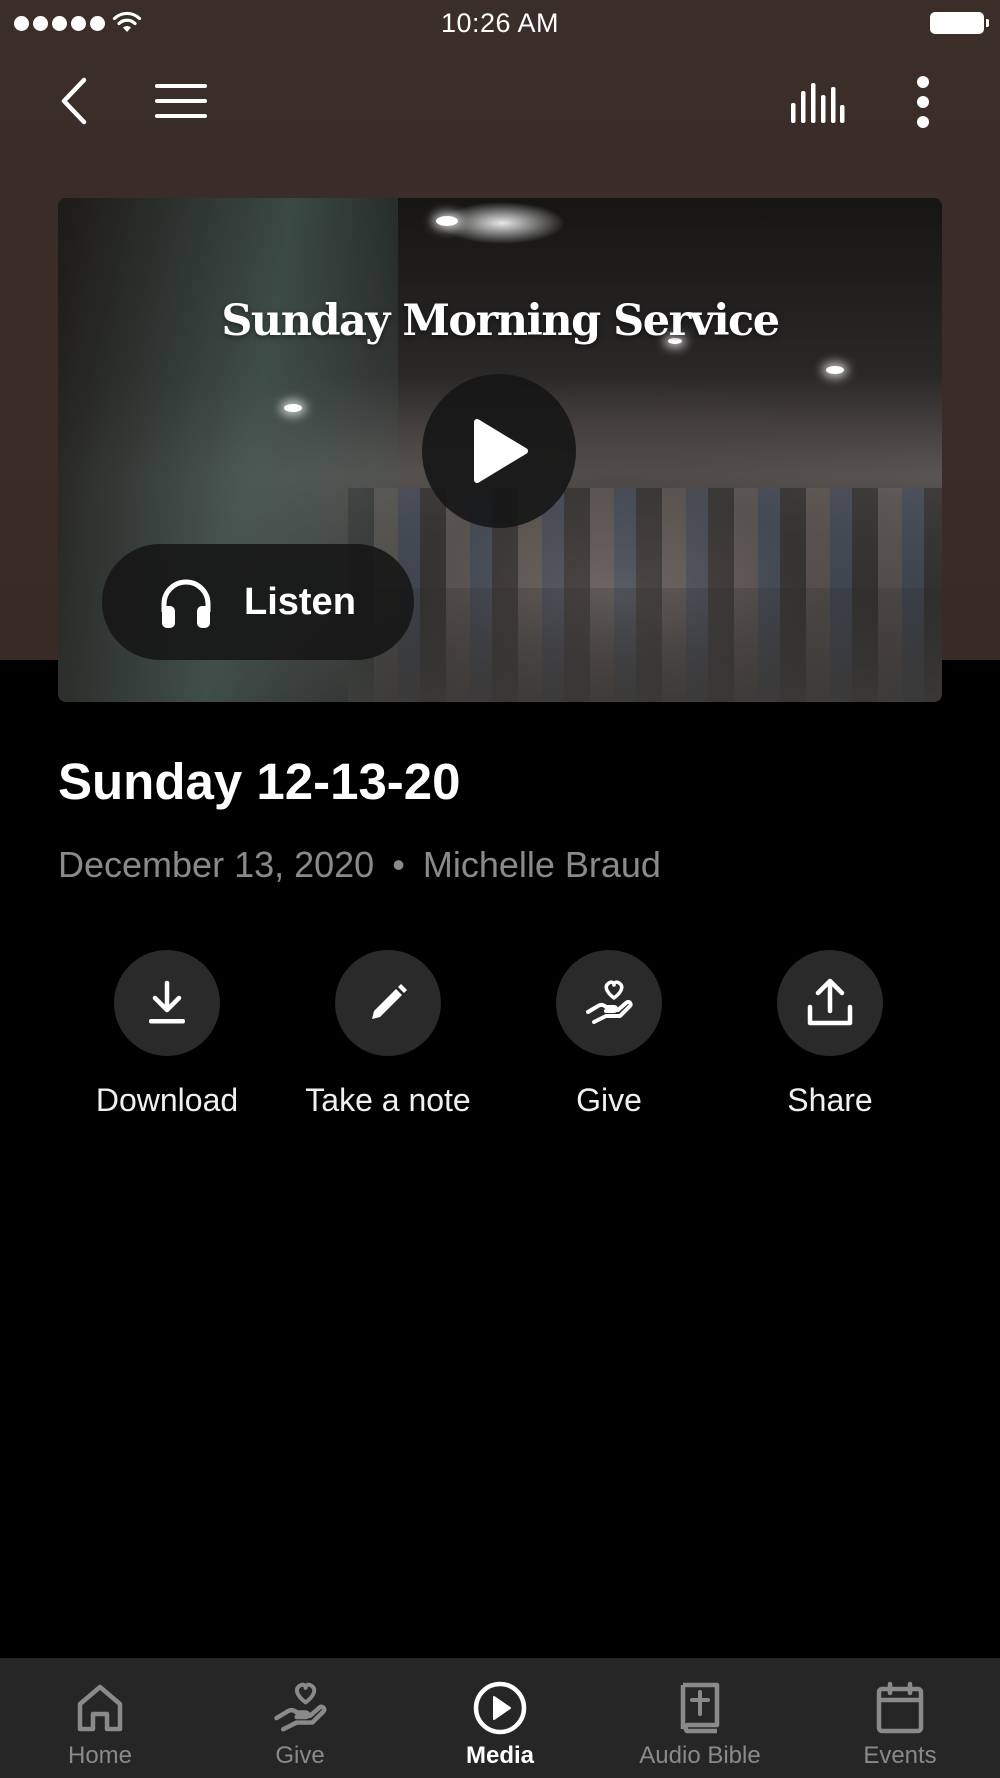  What do you see at coordinates (388, 1034) in the screenshot?
I see `take-note-button: Take a note` at bounding box center [388, 1034].